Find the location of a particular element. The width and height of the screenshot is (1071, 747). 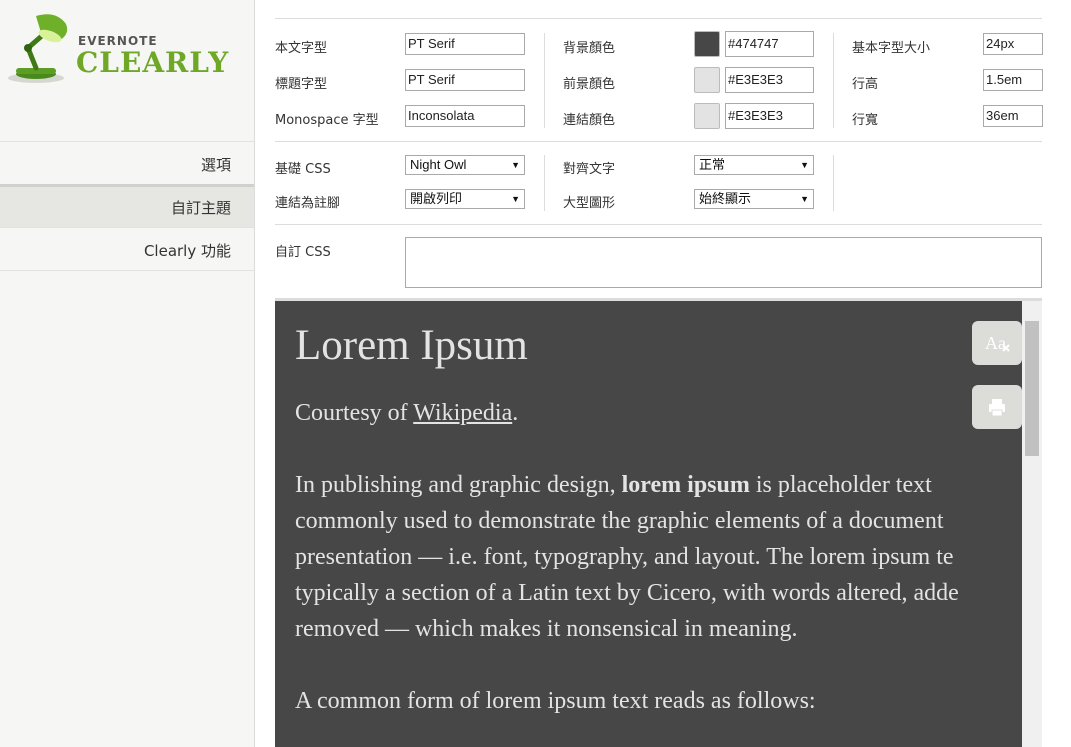

large-images-select: 始終顯示 ▼ is located at coordinates (754, 199).